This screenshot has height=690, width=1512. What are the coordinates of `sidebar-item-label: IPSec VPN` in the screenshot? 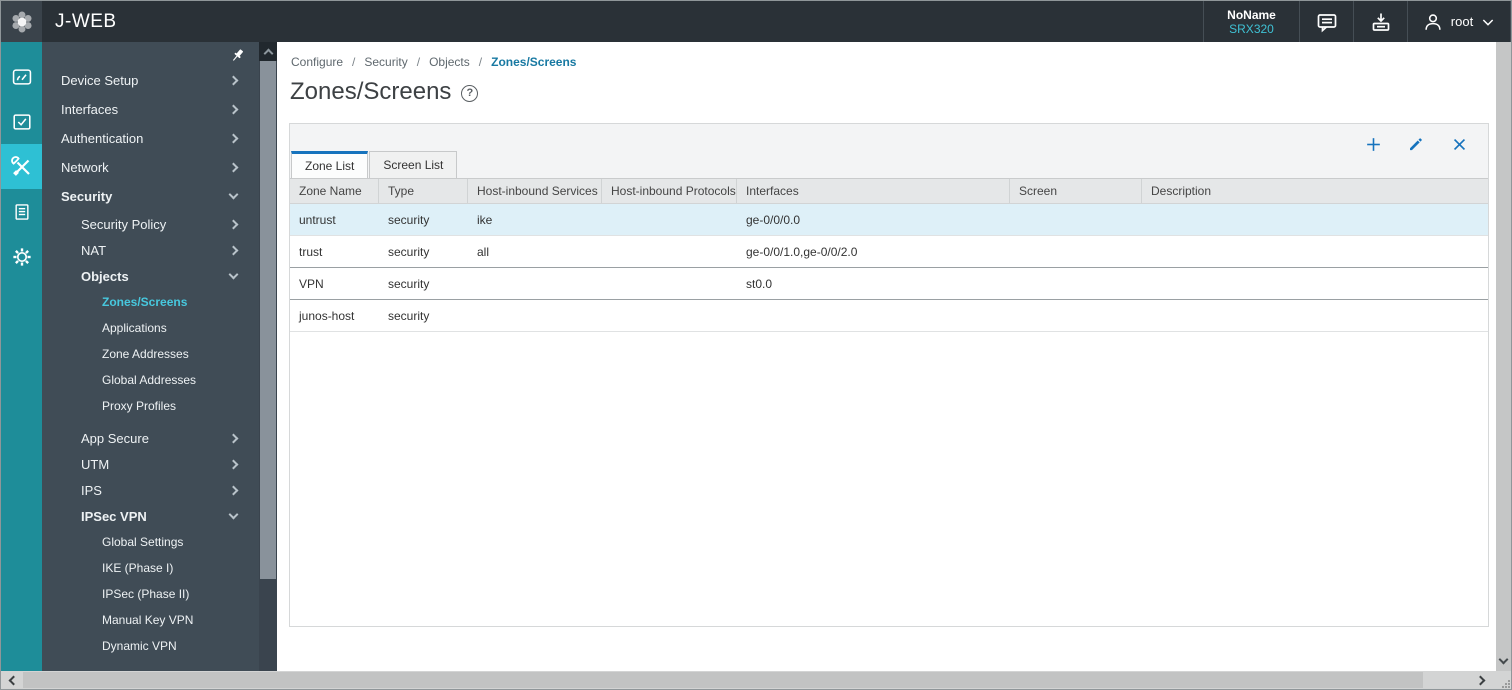 It's located at (114, 516).